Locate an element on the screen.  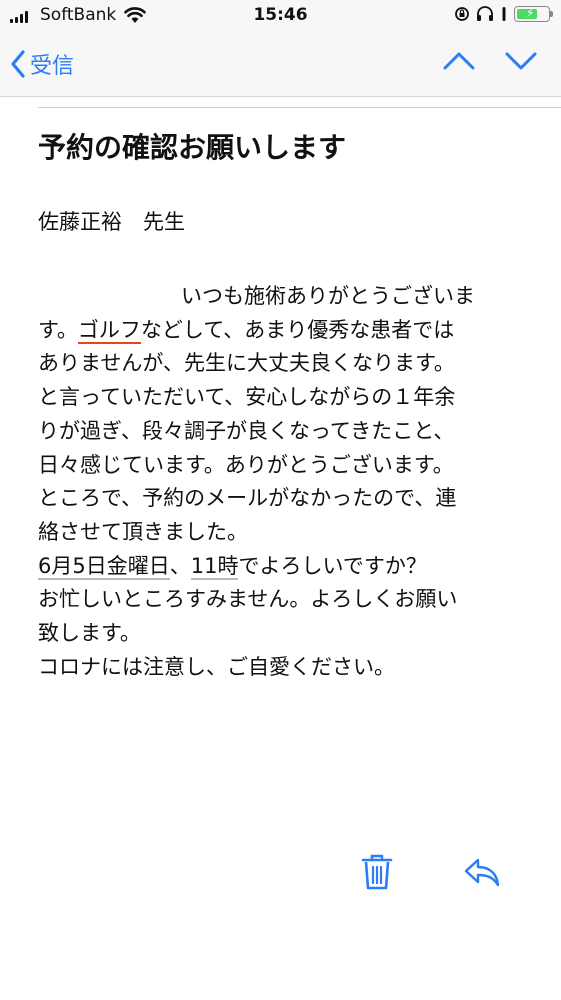
underlined-text: ゴルフ is located at coordinates (109, 330).